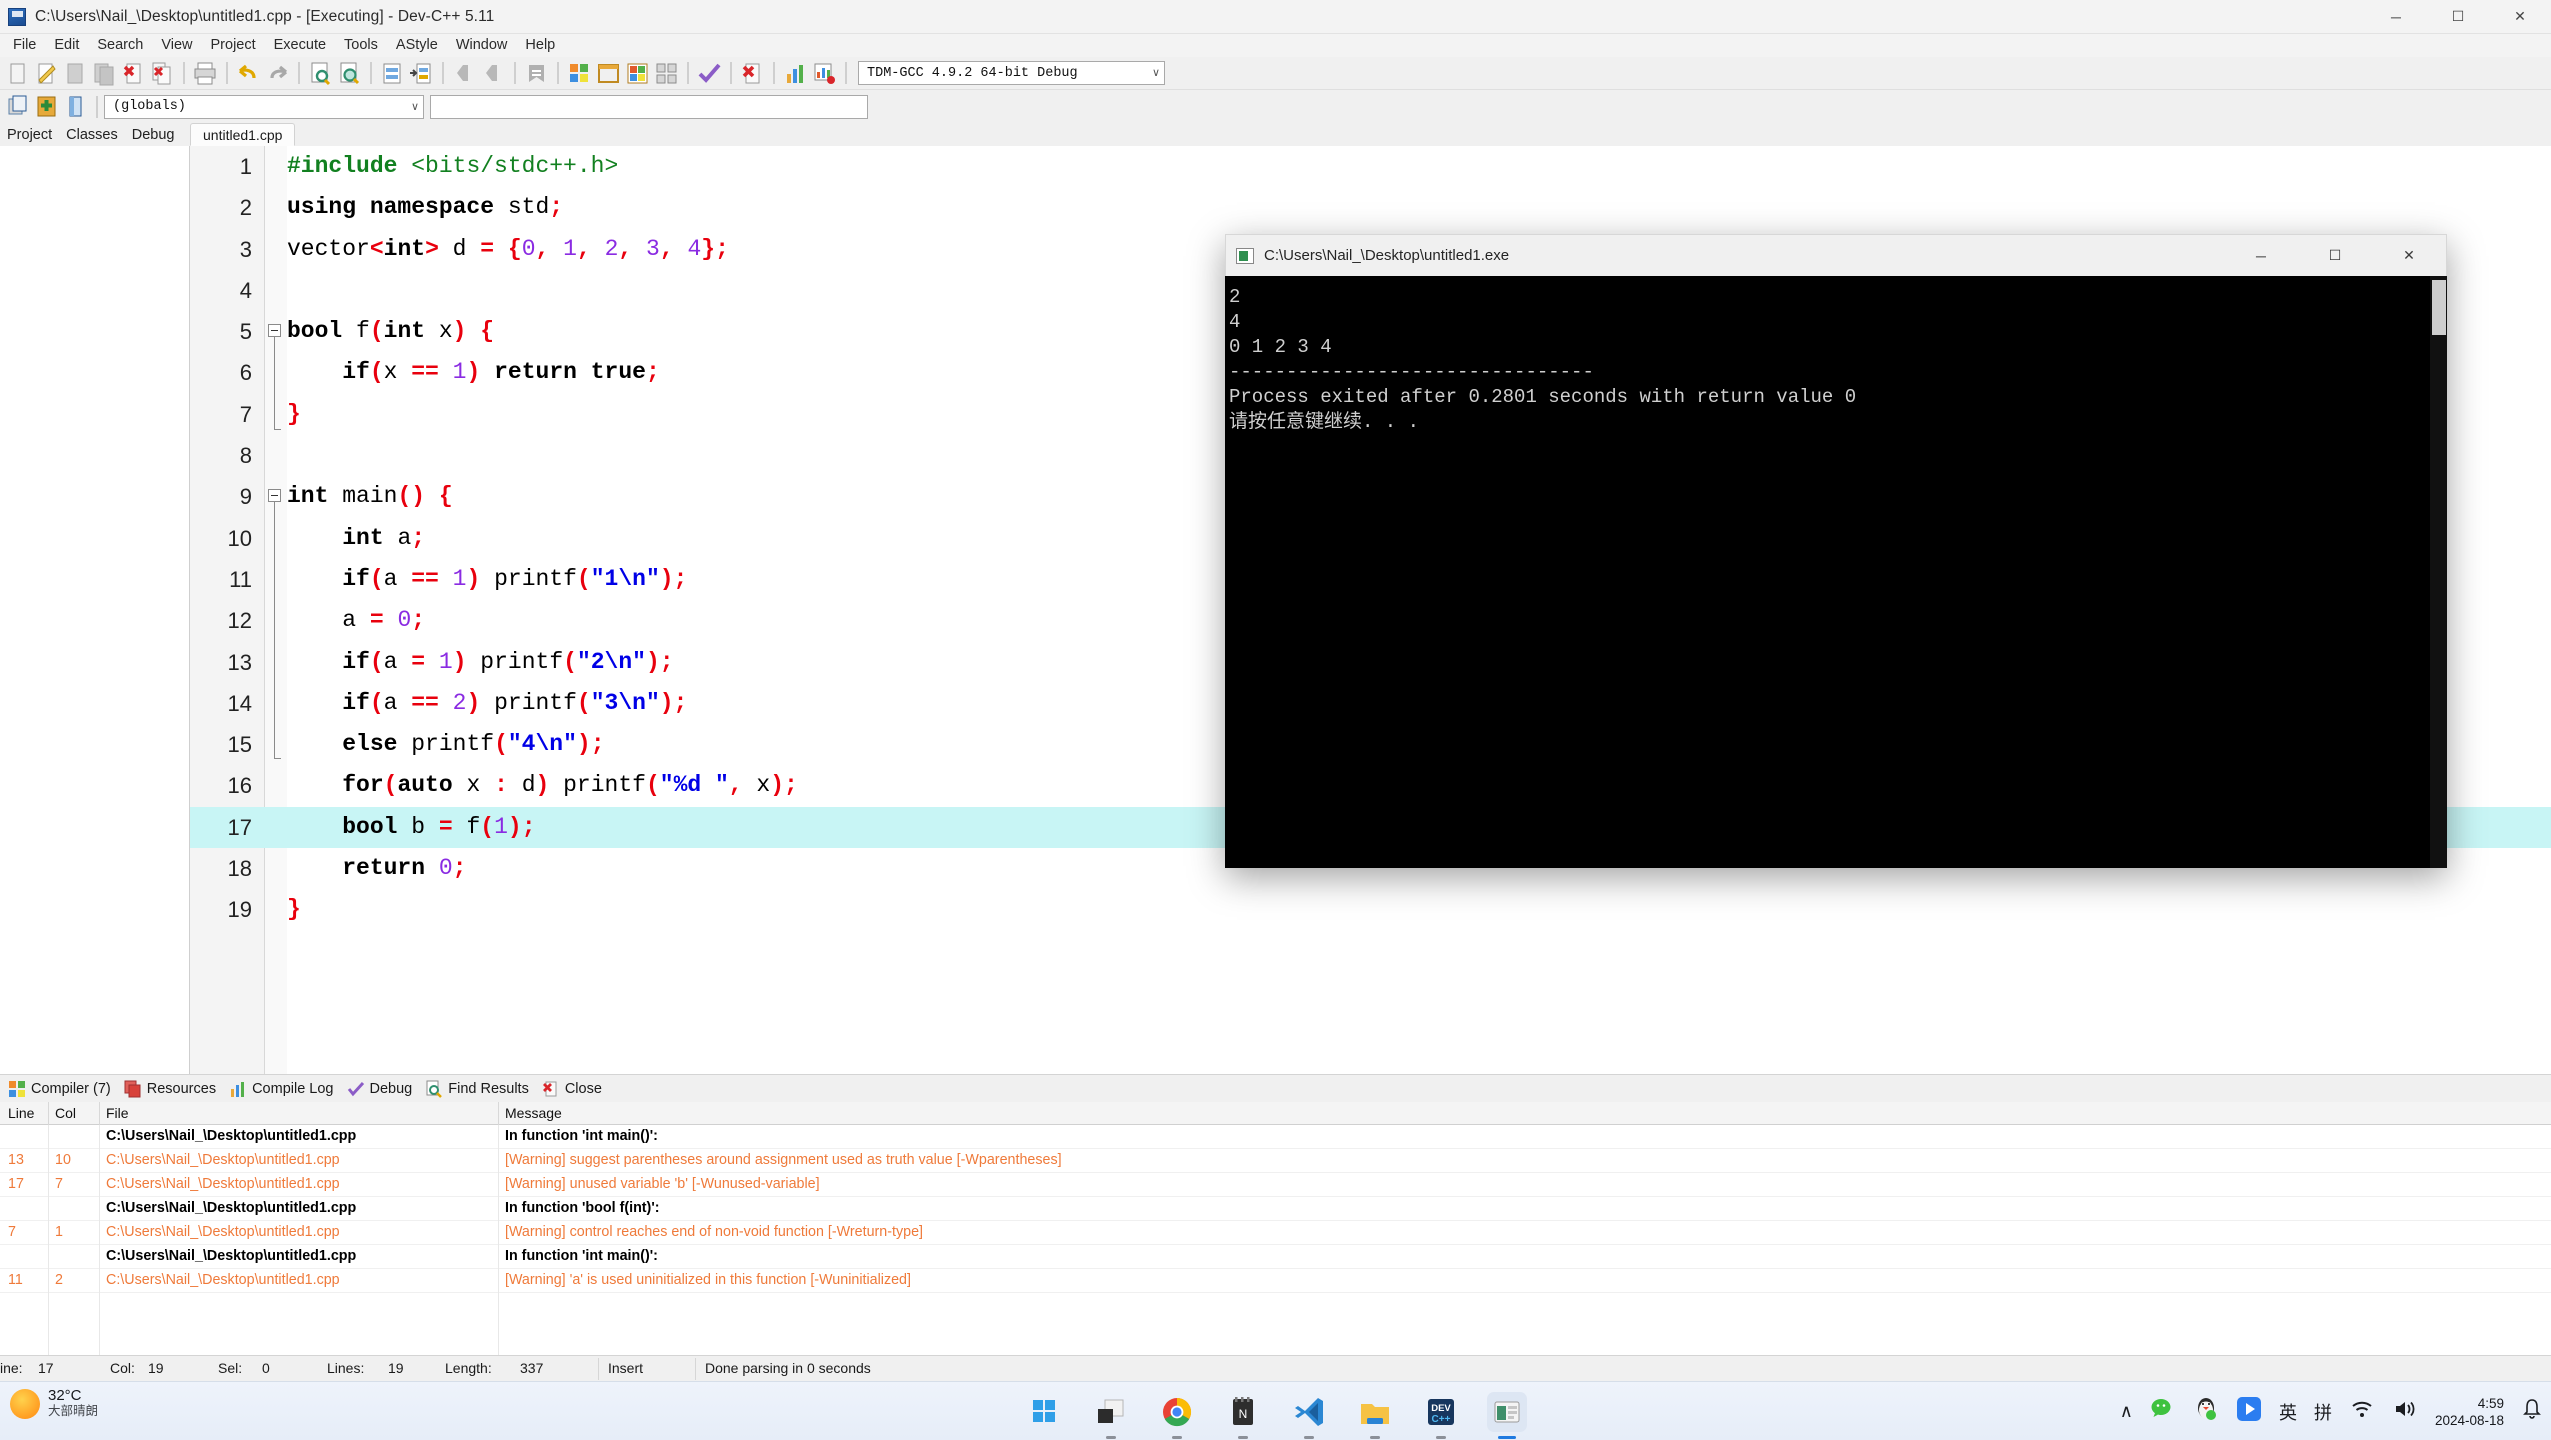 This screenshot has width=2551, height=1440. Describe the element at coordinates (2438, 572) in the screenshot. I see `console-scrollbar` at that location.